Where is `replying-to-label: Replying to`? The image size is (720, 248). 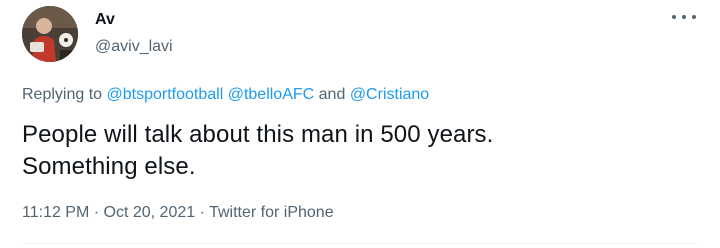
replying-to-label: Replying to is located at coordinates (62, 94).